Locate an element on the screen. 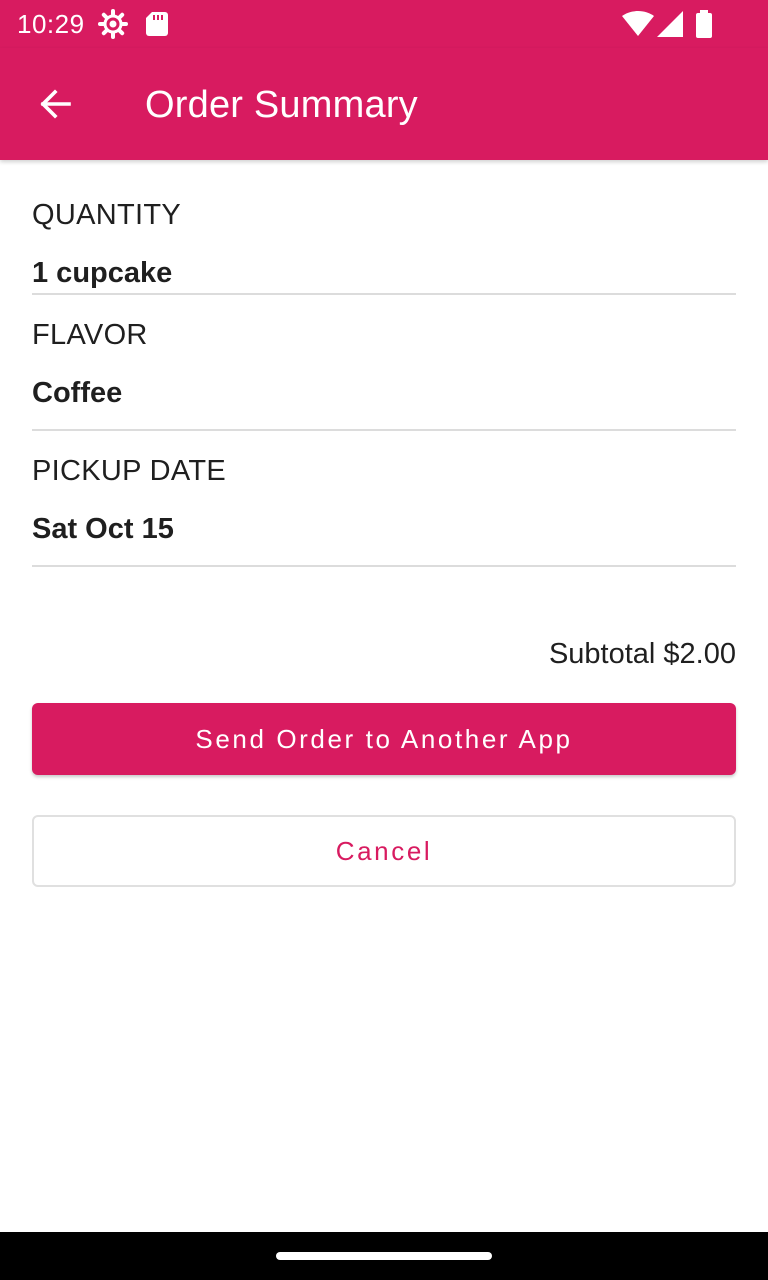 The image size is (768, 1280). arrow-back-icon is located at coordinates (55, 104).